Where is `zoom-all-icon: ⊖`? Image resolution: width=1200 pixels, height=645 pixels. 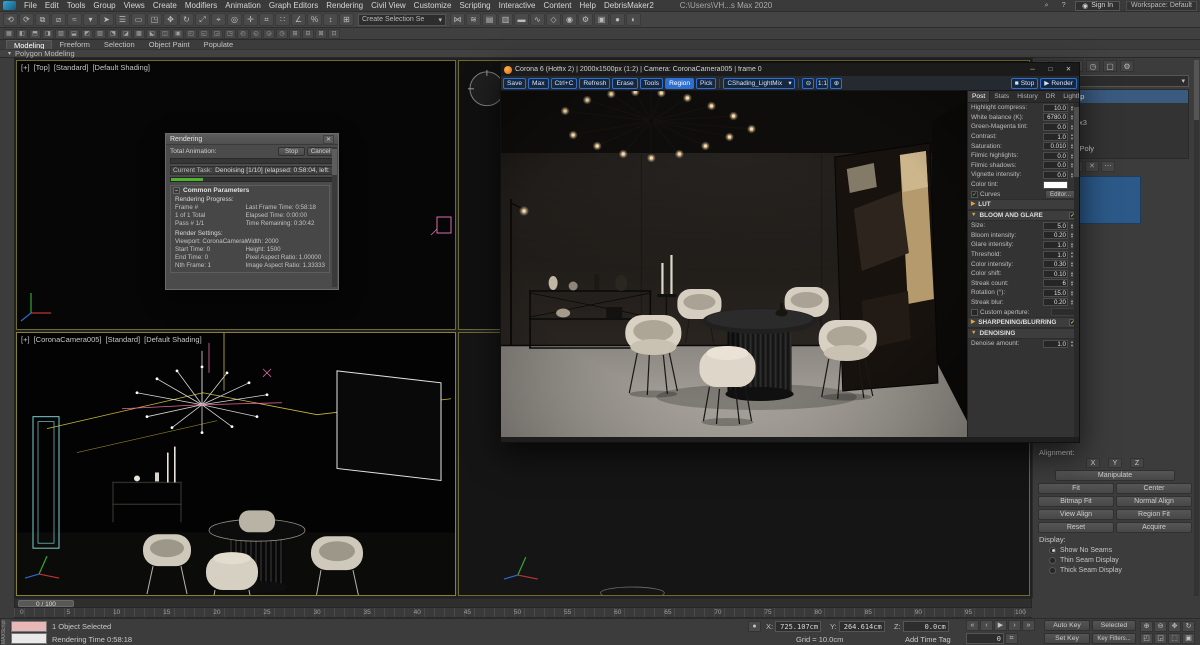 zoom-all-icon: ⊖ is located at coordinates (1160, 626).